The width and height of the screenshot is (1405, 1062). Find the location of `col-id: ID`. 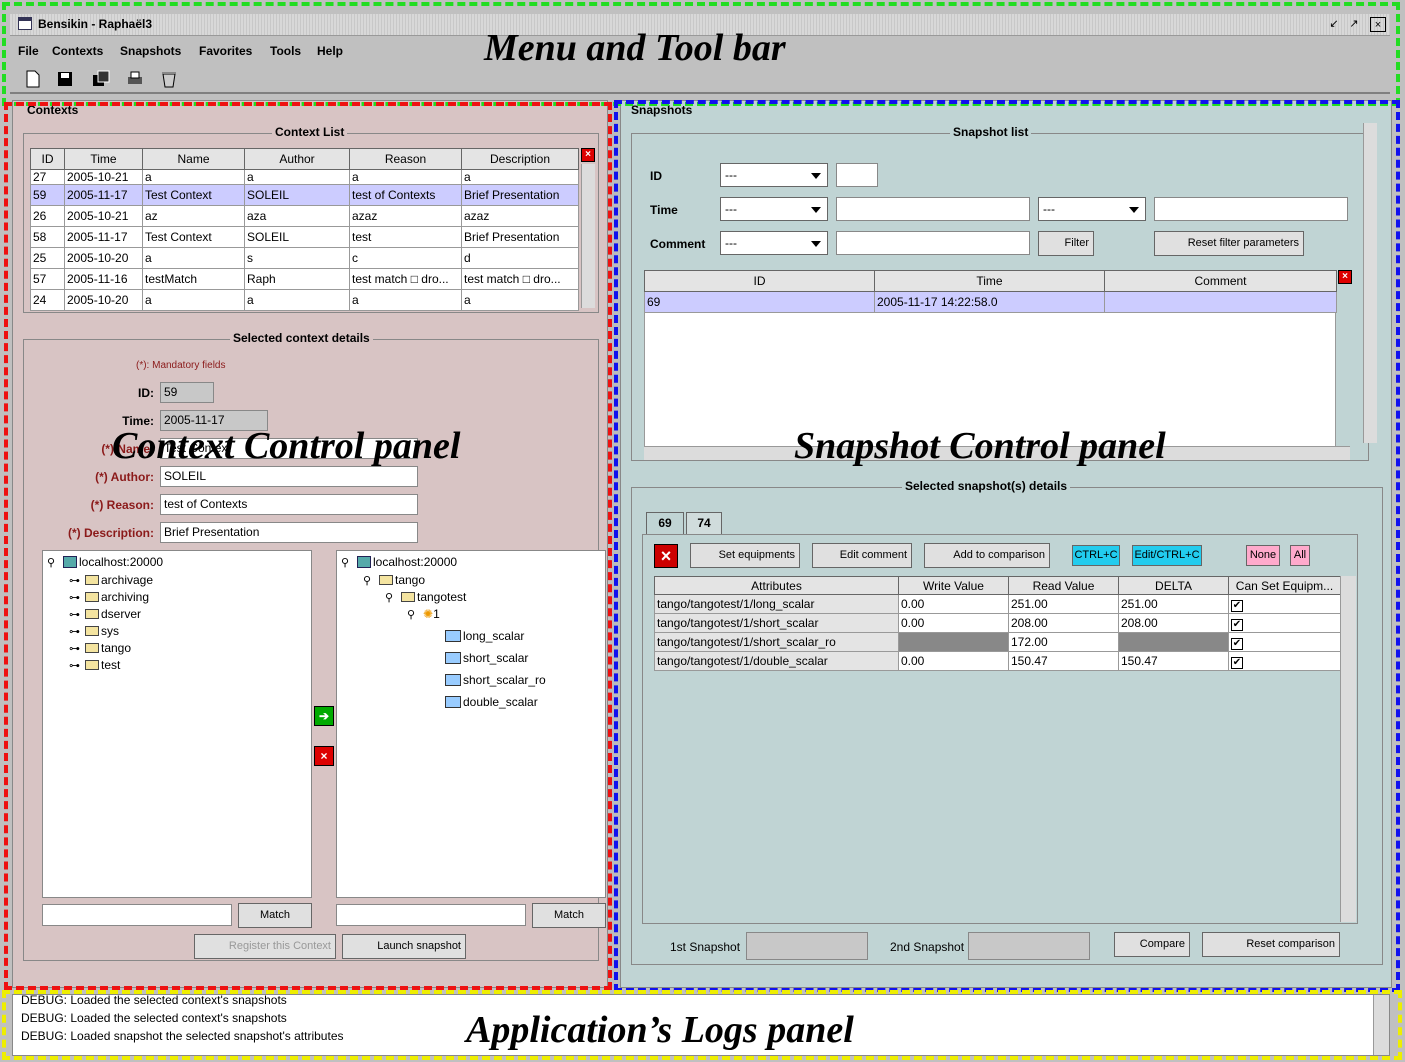

col-id: ID is located at coordinates (47, 159).